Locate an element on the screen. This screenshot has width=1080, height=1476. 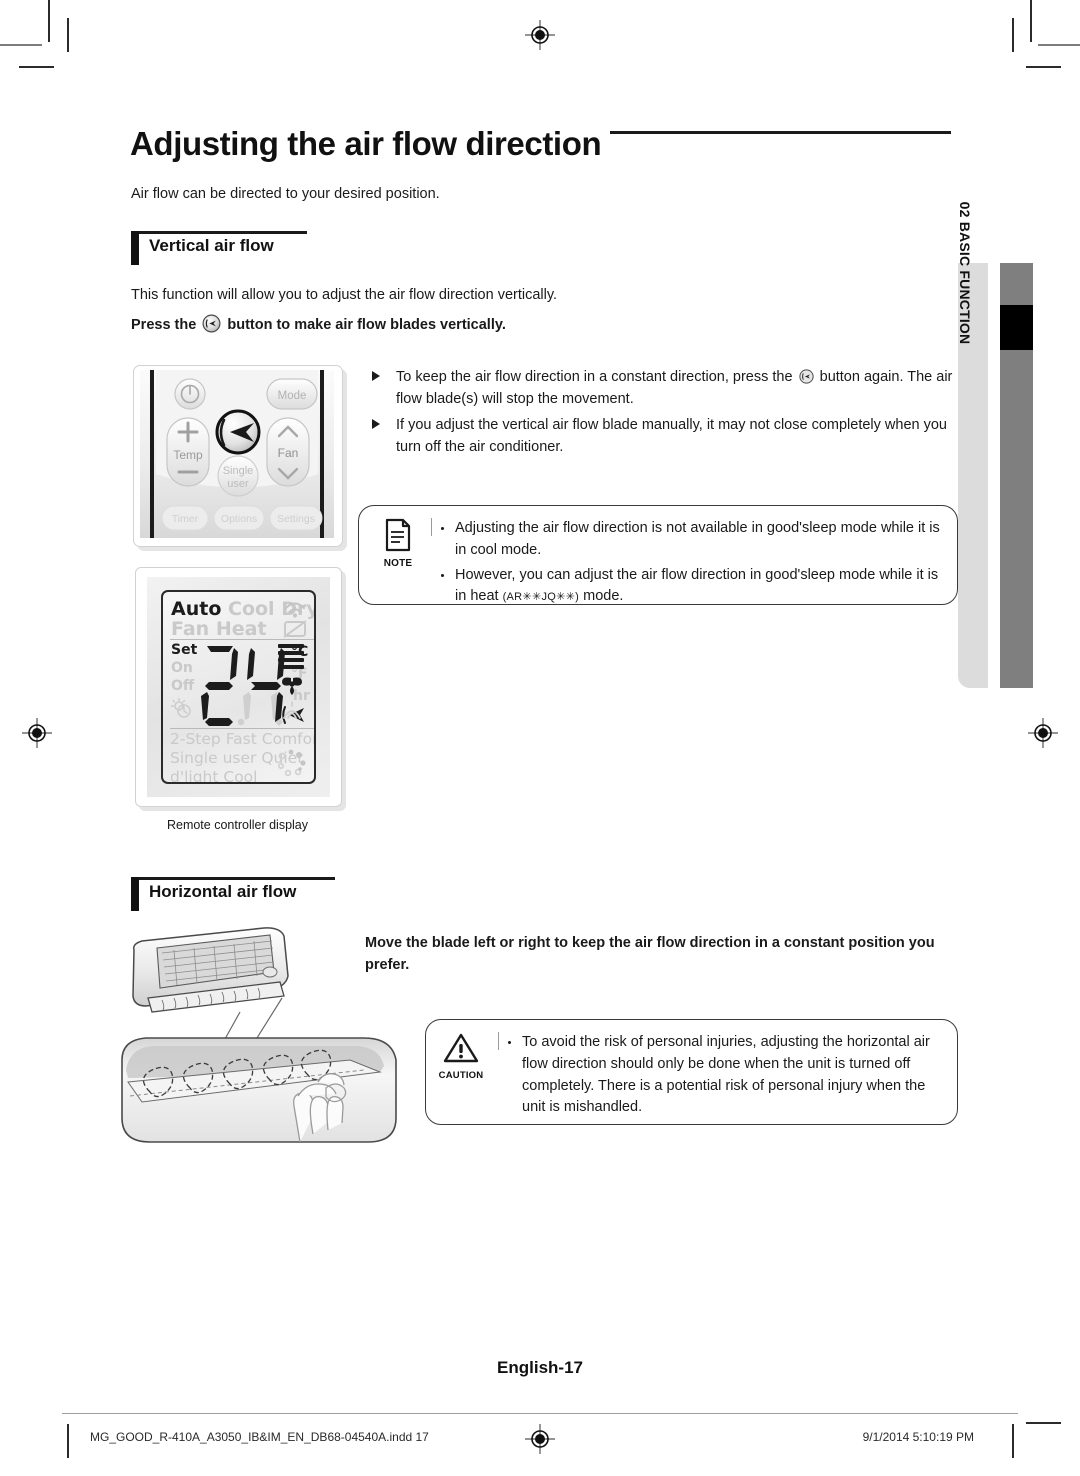
note-item-2-tail: mode. is located at coordinates (603, 596).